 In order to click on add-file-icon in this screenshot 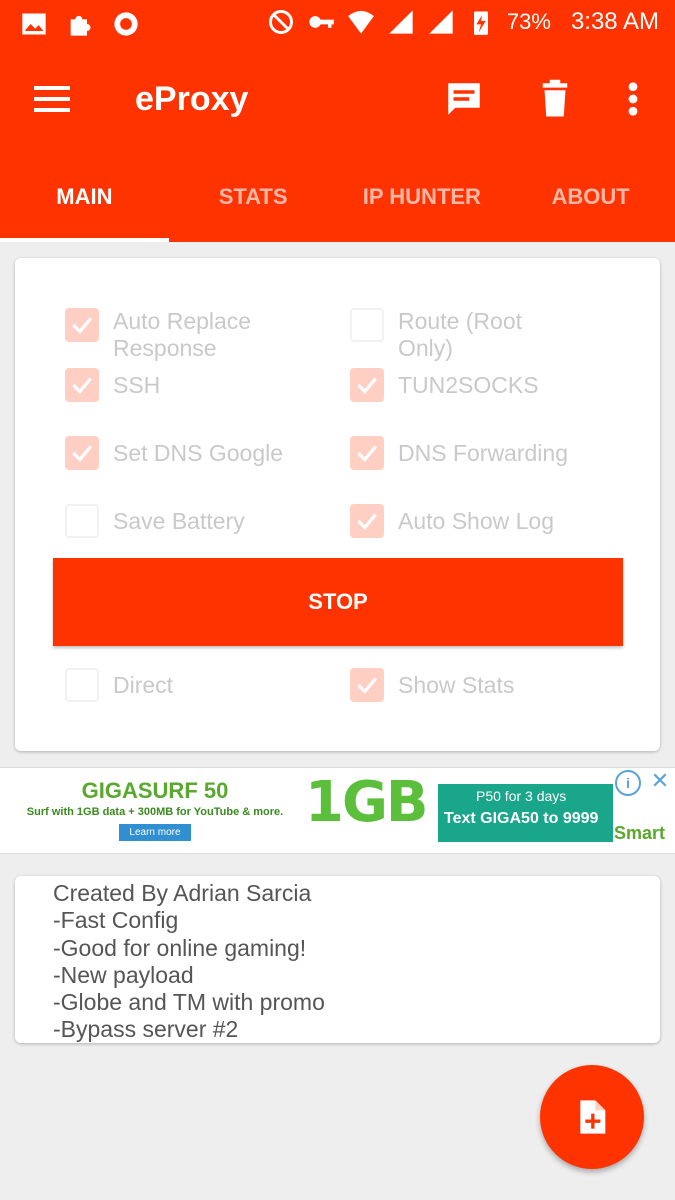, I will do `click(593, 1117)`.